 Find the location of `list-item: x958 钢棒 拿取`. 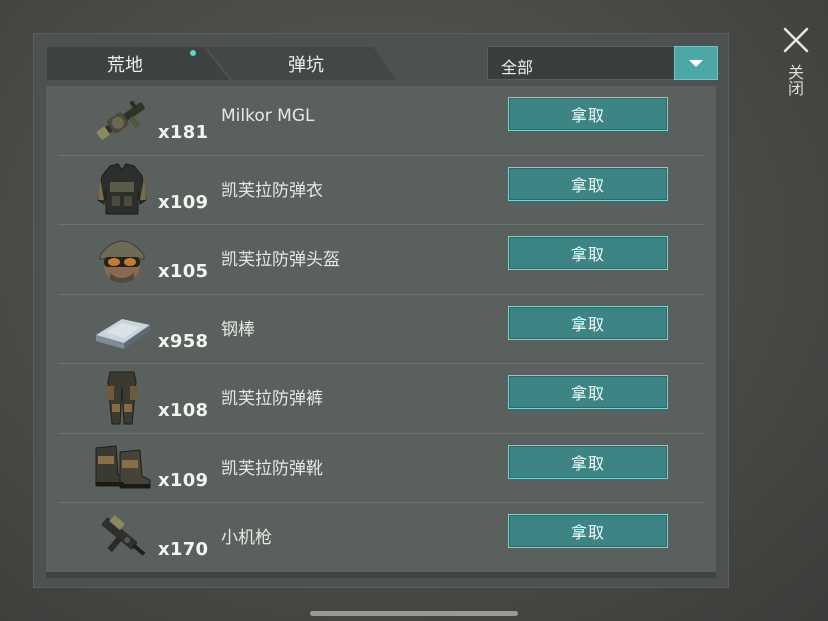

list-item: x958 钢棒 拿取 is located at coordinates (381, 329).